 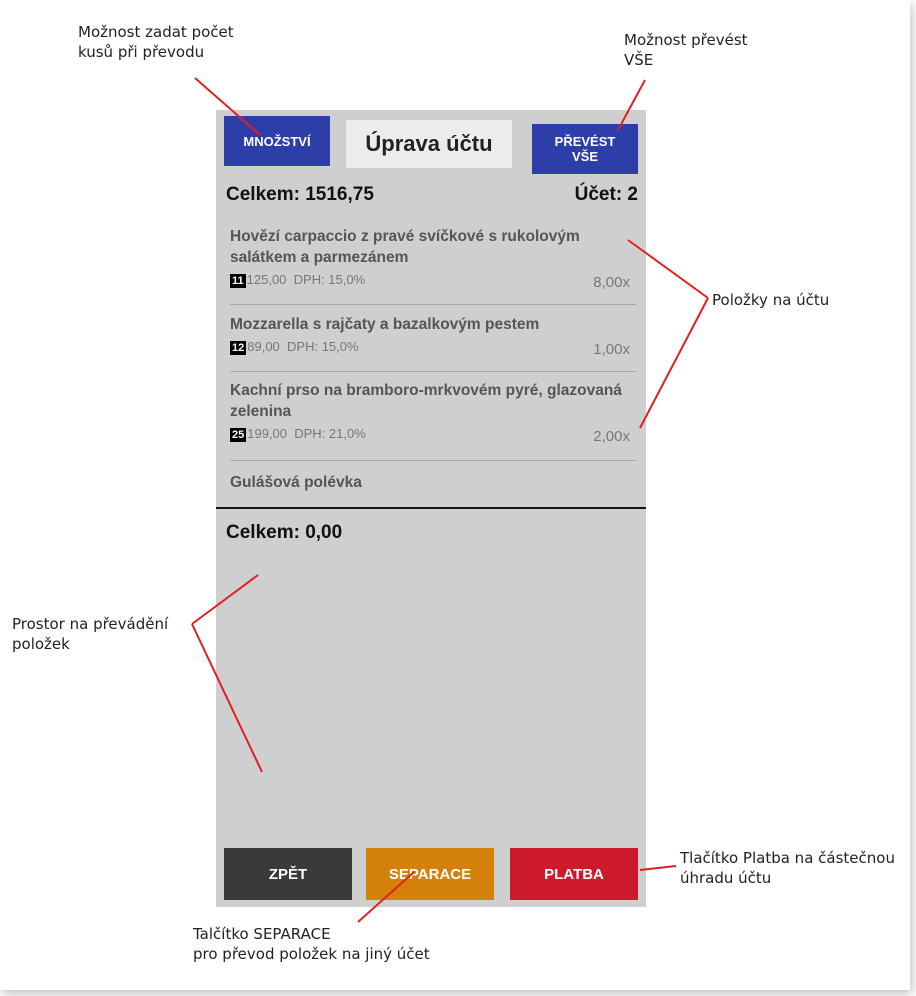 What do you see at coordinates (385, 324) in the screenshot?
I see `item-name: Mozzarella s rajčaty a bazalkovým pestem` at bounding box center [385, 324].